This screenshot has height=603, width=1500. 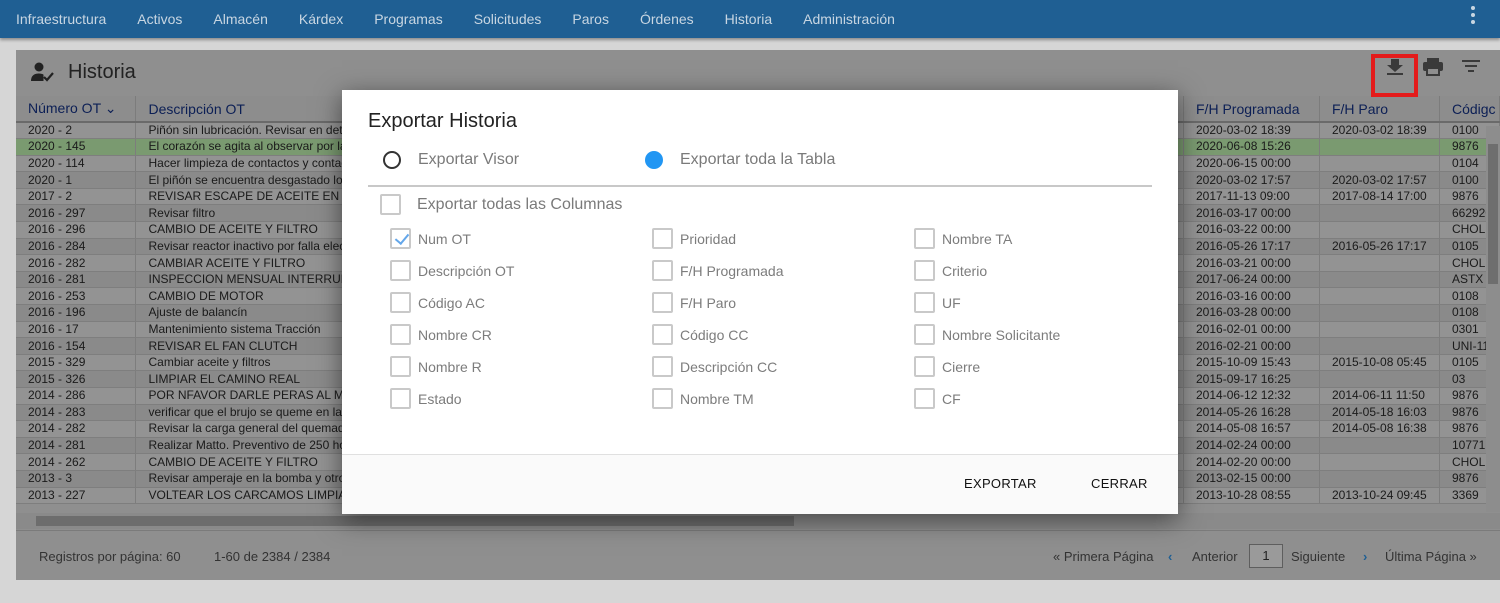 What do you see at coordinates (1251, 396) in the screenshot?
I see `table-cell: 2014-06-12 12:32` at bounding box center [1251, 396].